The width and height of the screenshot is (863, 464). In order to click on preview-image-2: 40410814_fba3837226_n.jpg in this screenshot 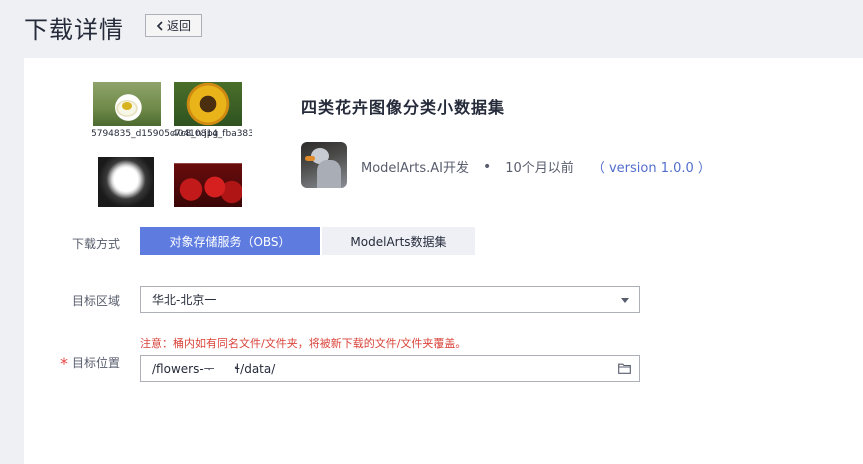, I will do `click(212, 111)`.